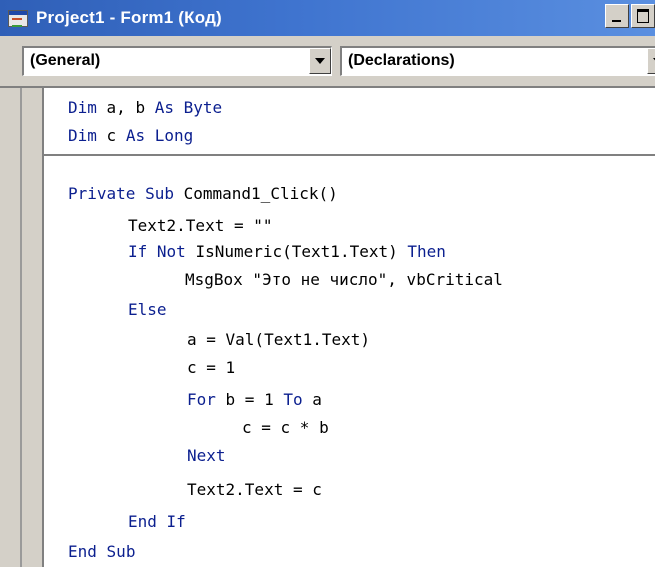  What do you see at coordinates (255, 193) in the screenshot?
I see `code-text: Command1_Click()` at bounding box center [255, 193].